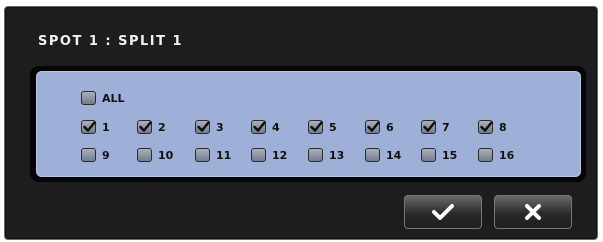  I want to click on close-icon, so click(533, 212).